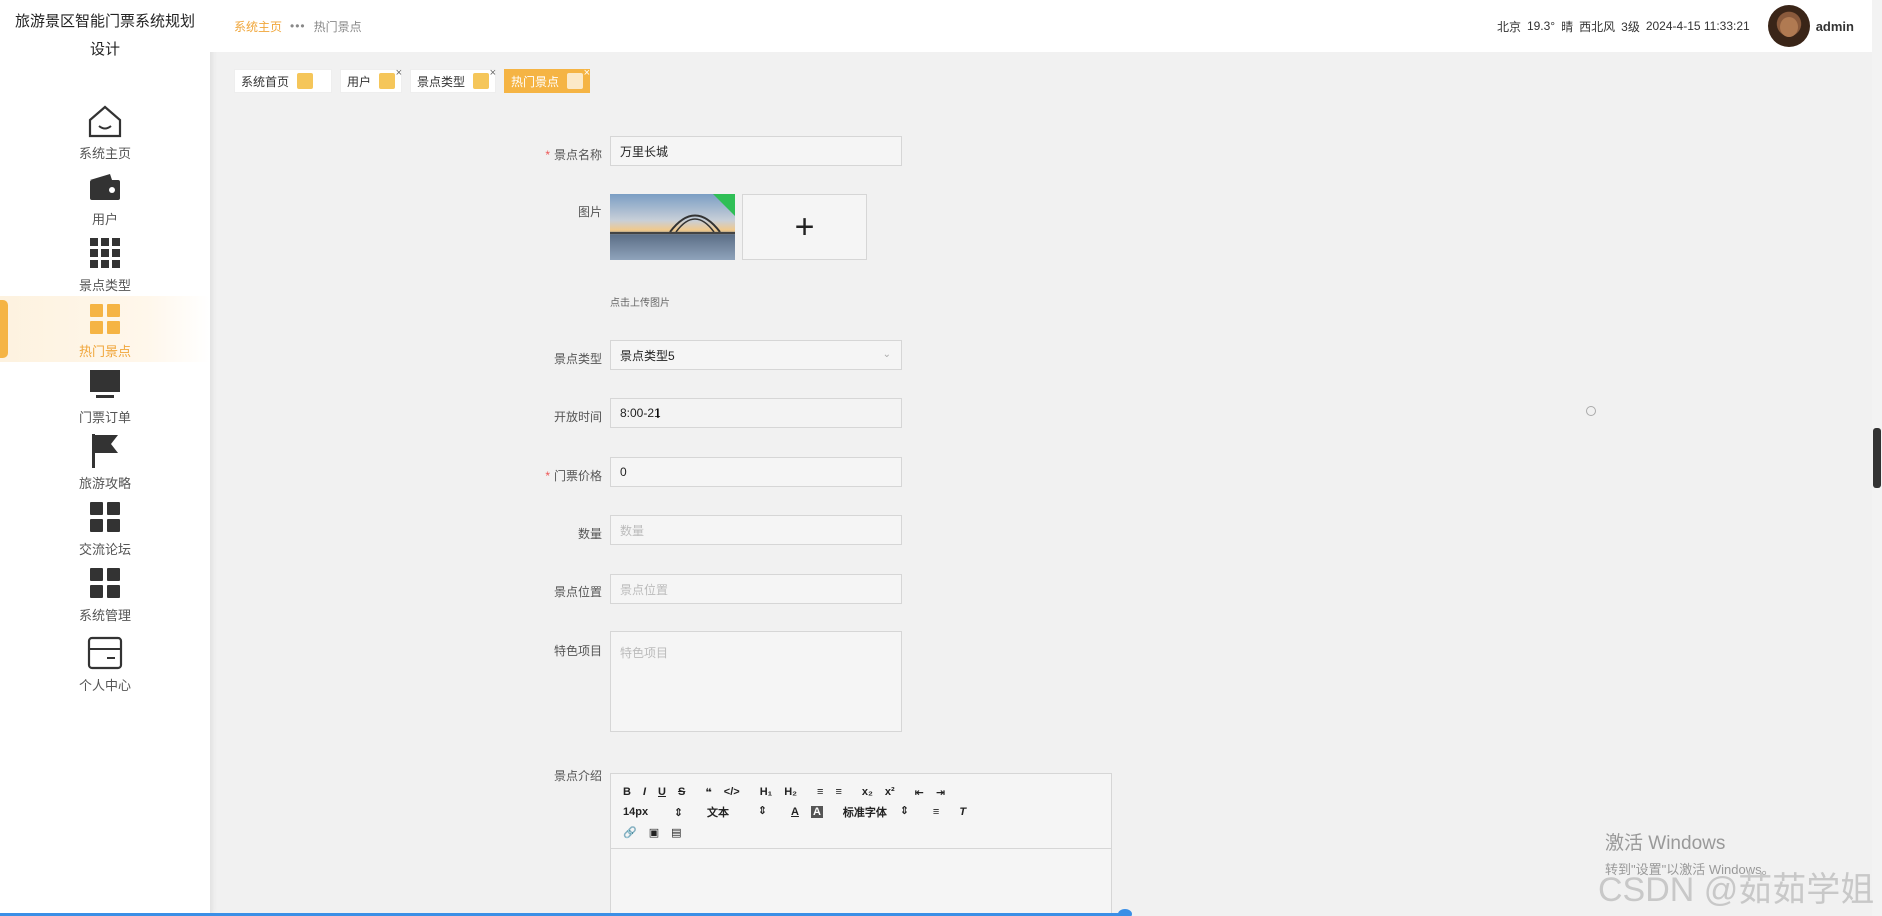  I want to click on upload-tip: 点击上传图片, so click(640, 303).